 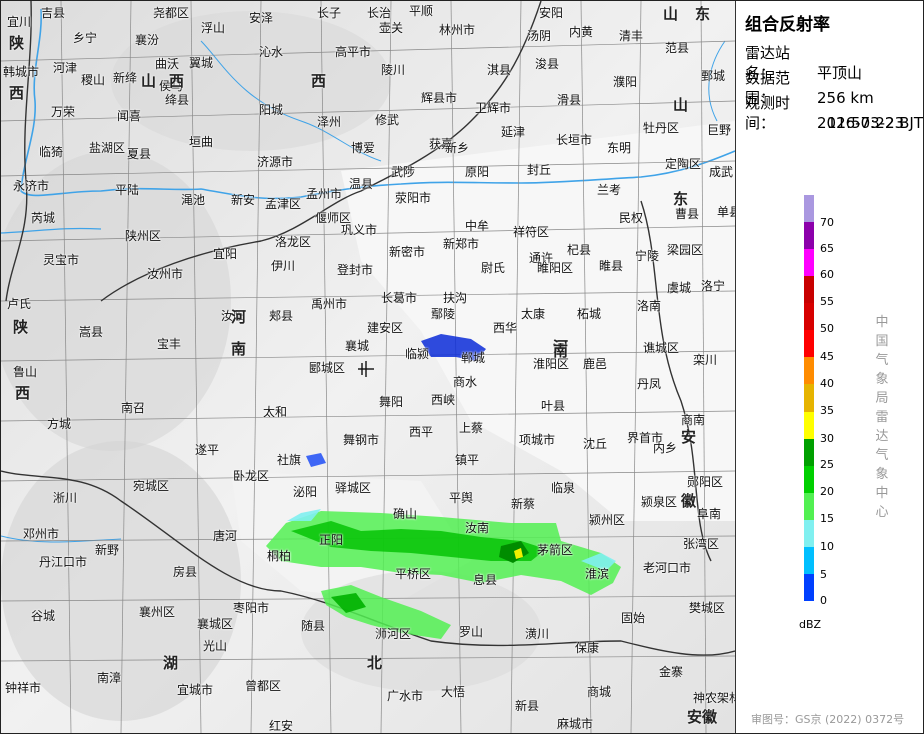 What do you see at coordinates (665, 448) in the screenshot?
I see `place-label: 内乡` at bounding box center [665, 448].